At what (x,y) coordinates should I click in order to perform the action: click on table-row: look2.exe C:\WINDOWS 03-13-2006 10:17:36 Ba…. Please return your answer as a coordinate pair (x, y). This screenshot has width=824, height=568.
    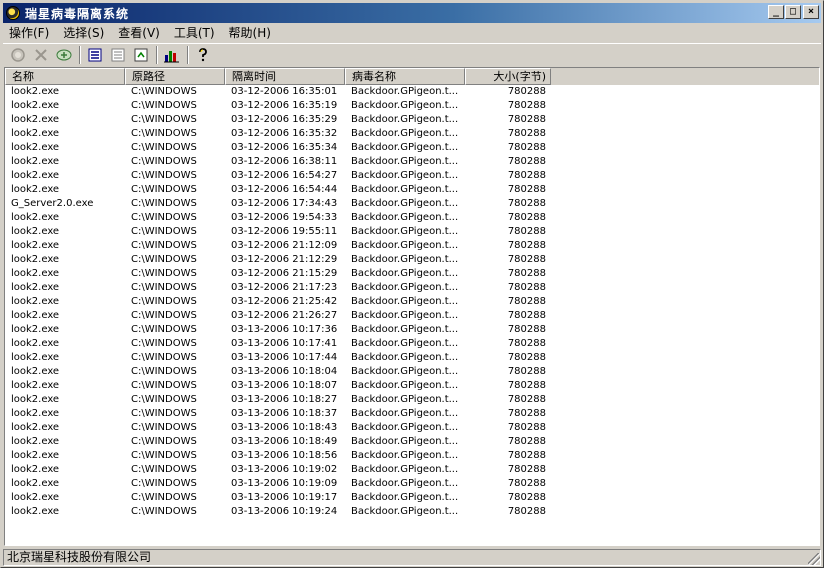
    Looking at the image, I should click on (412, 330).